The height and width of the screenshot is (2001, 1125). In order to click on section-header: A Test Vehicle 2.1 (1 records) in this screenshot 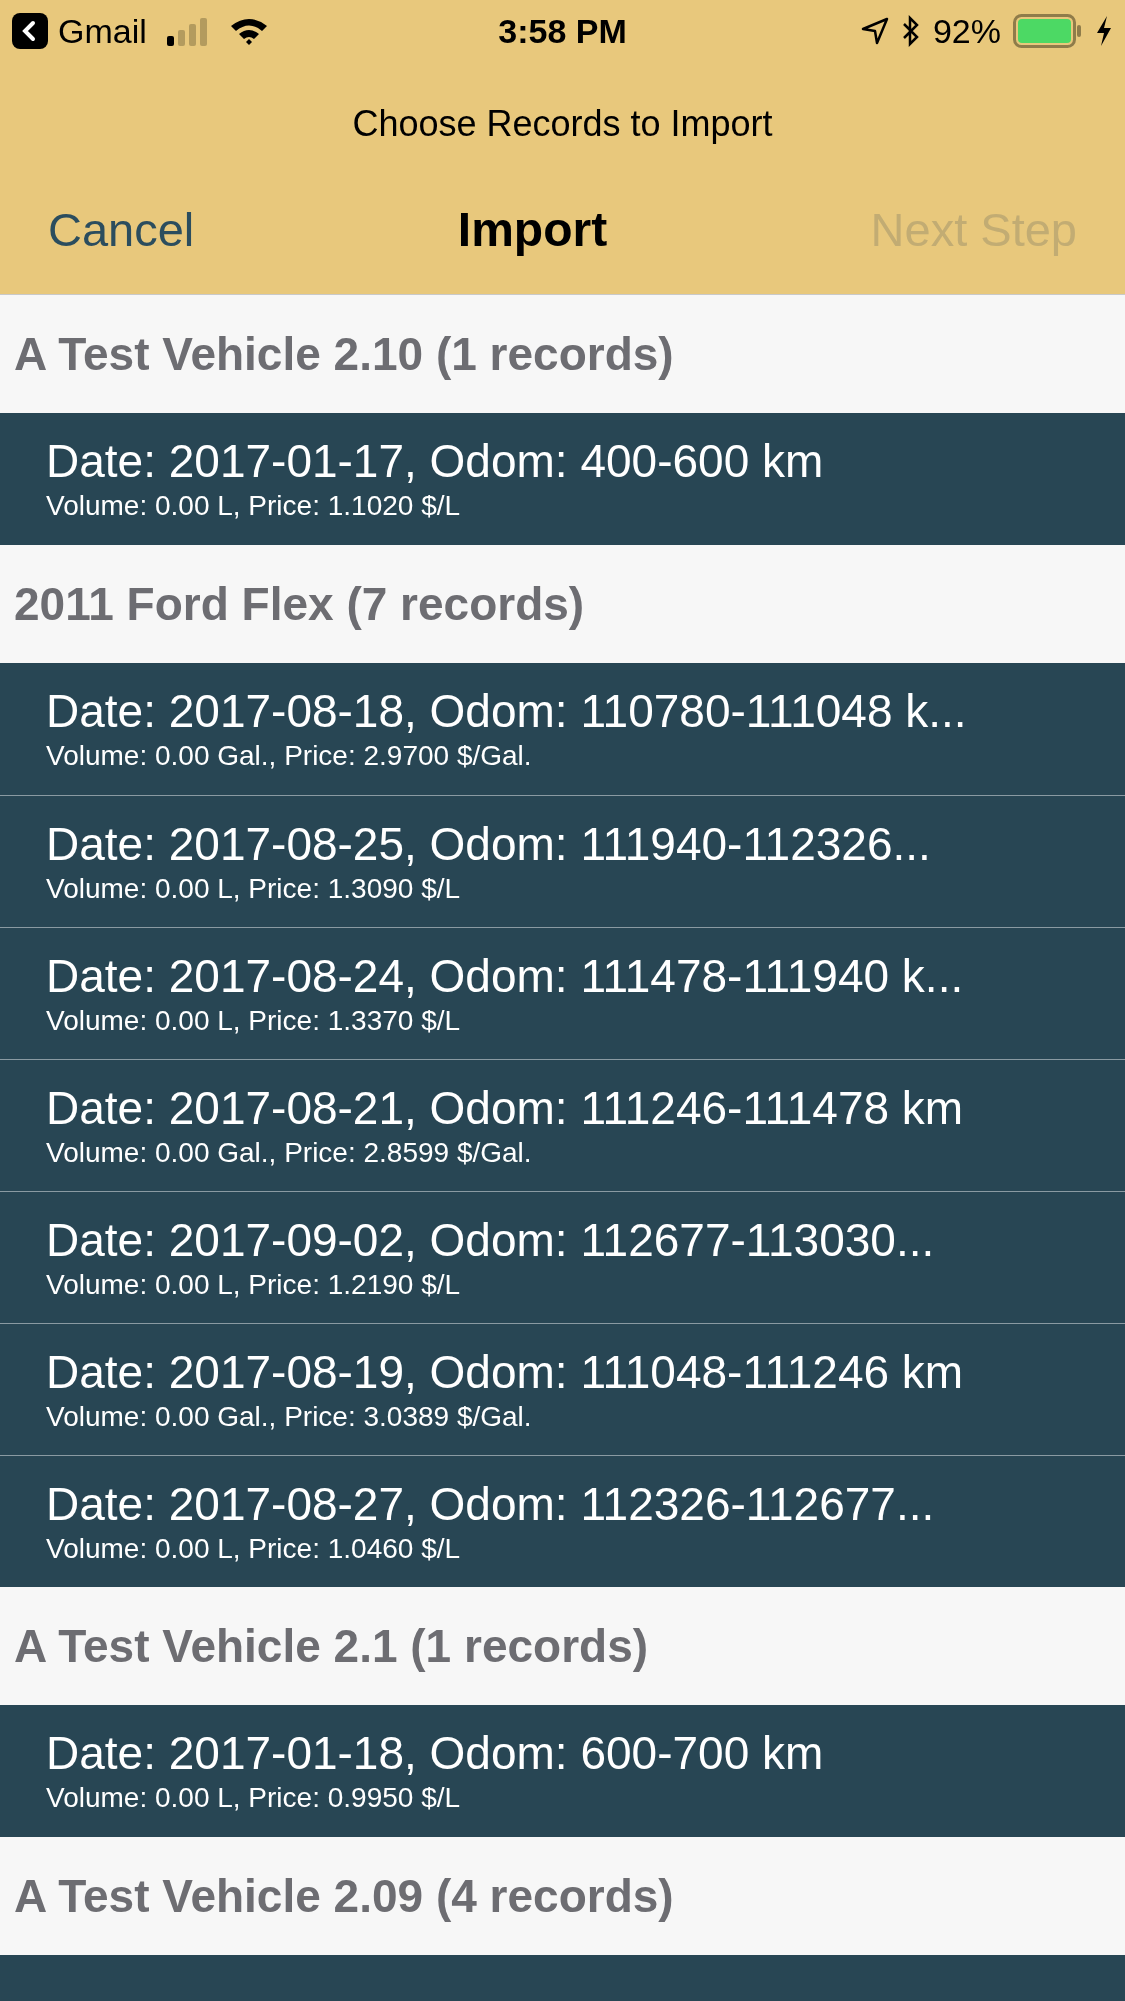, I will do `click(331, 1646)`.